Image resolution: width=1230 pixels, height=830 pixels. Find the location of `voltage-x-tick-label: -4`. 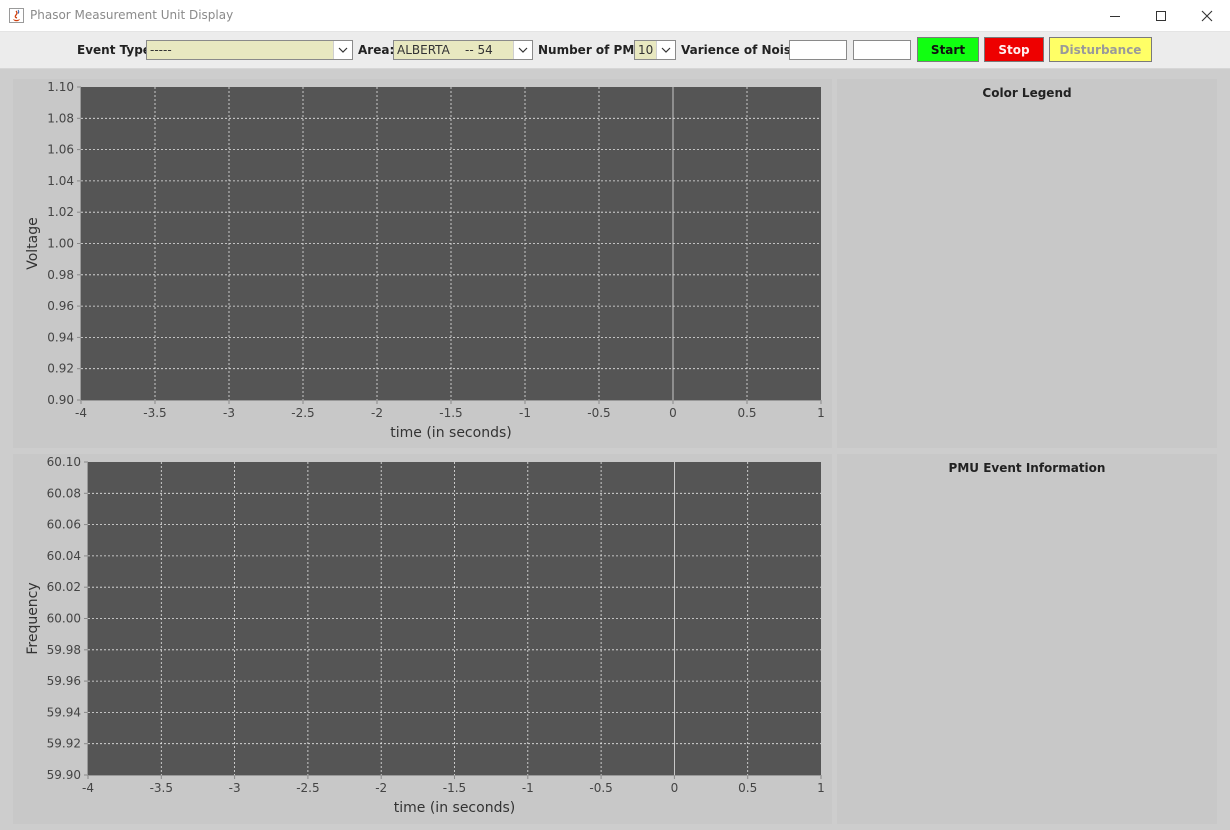

voltage-x-tick-label: -4 is located at coordinates (81, 413).